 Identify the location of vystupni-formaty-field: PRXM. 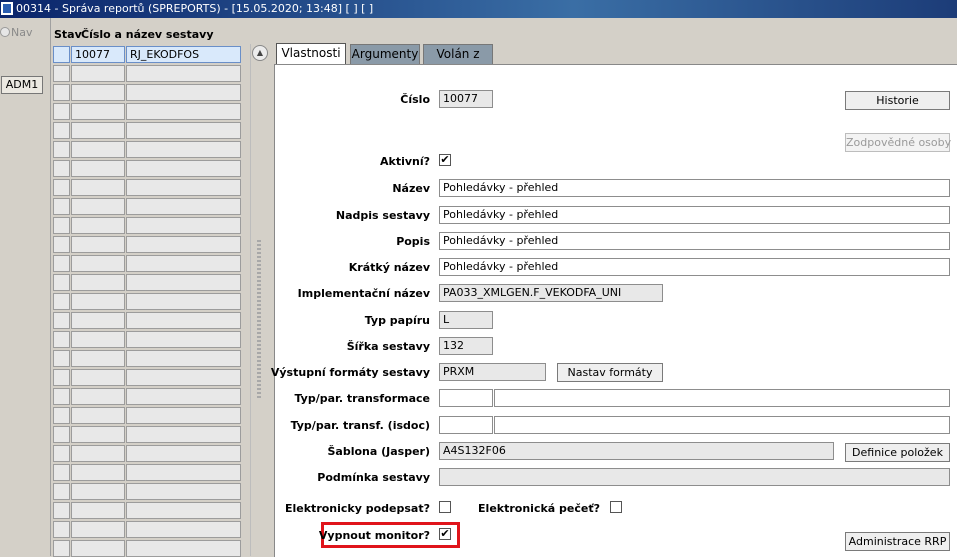
(492, 372).